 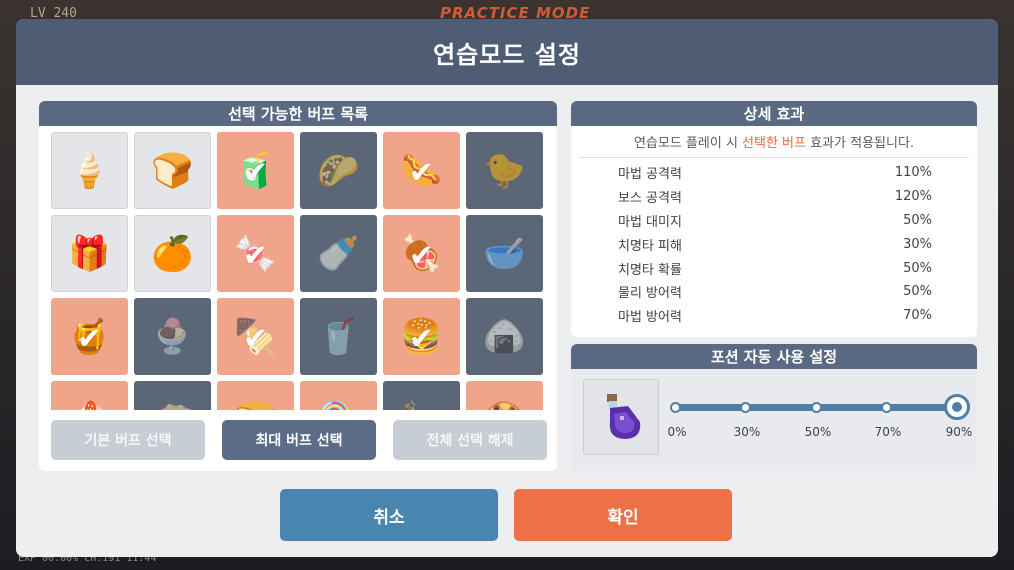 What do you see at coordinates (913, 197) in the screenshot?
I see `stat-value: 120%` at bounding box center [913, 197].